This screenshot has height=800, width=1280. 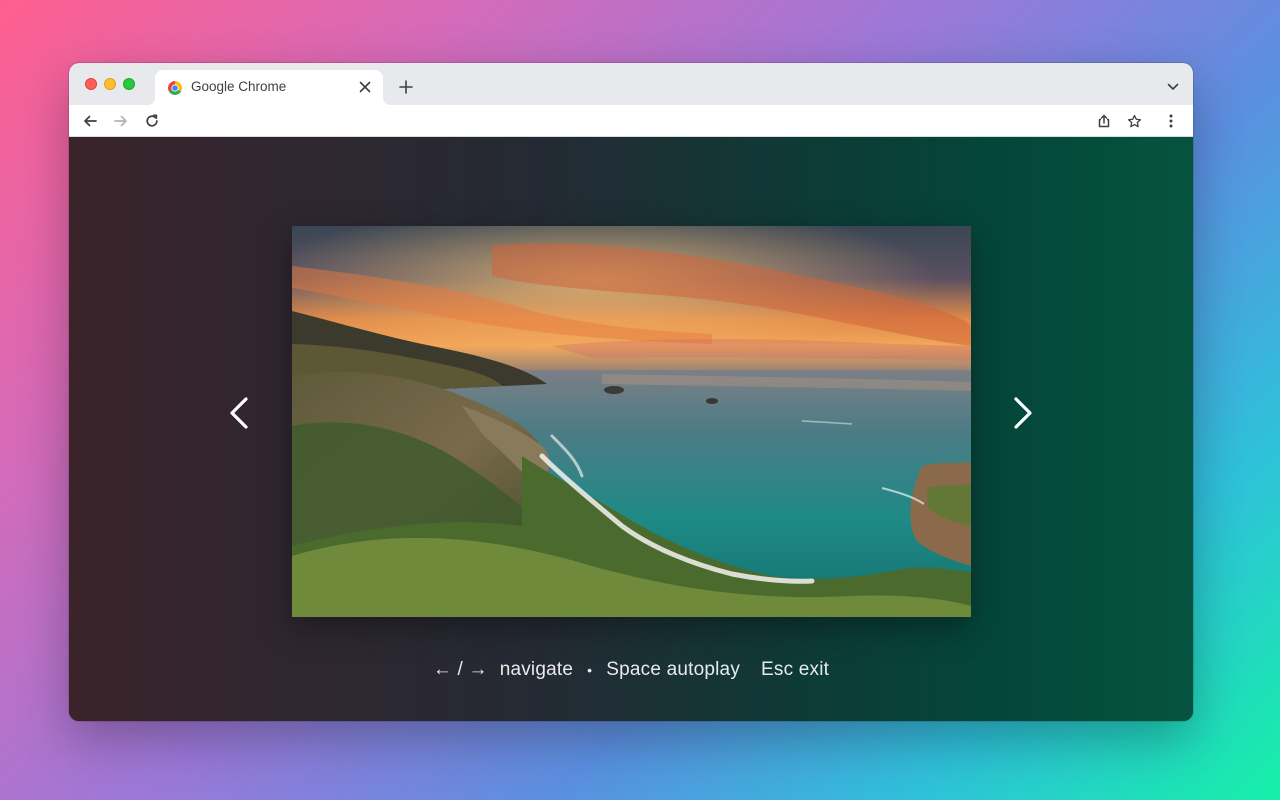 I want to click on exit-hint: Esc exit, so click(x=795, y=669).